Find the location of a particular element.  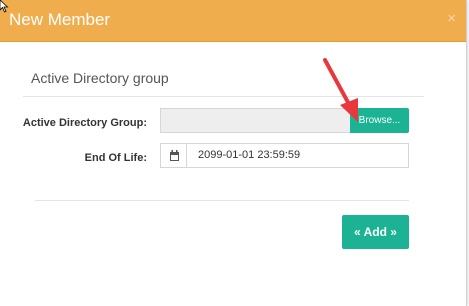

mouse-cursor-icon is located at coordinates (4, 6).